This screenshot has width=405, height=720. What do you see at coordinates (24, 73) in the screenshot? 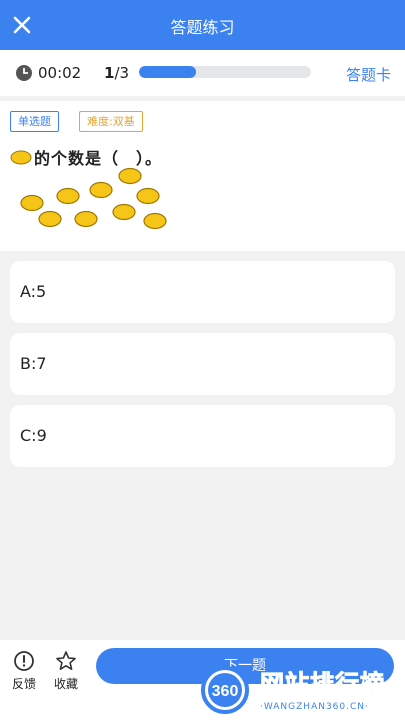
I see `clock-icon` at bounding box center [24, 73].